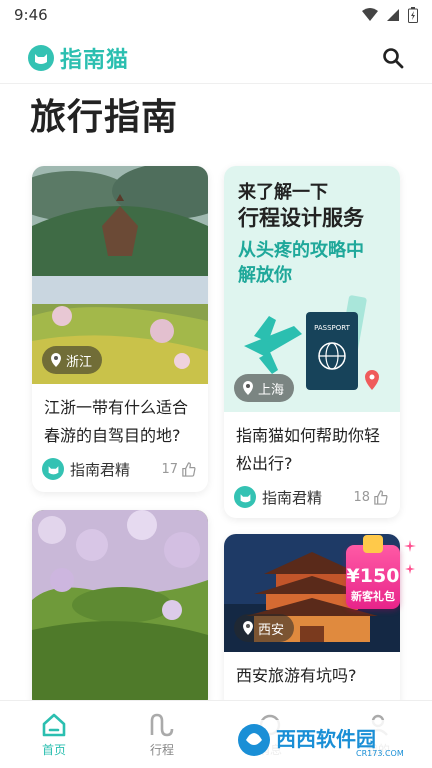 Image resolution: width=432 pixels, height=768 pixels. What do you see at coordinates (31, 15) in the screenshot?
I see `status-time: 9:46` at bounding box center [31, 15].